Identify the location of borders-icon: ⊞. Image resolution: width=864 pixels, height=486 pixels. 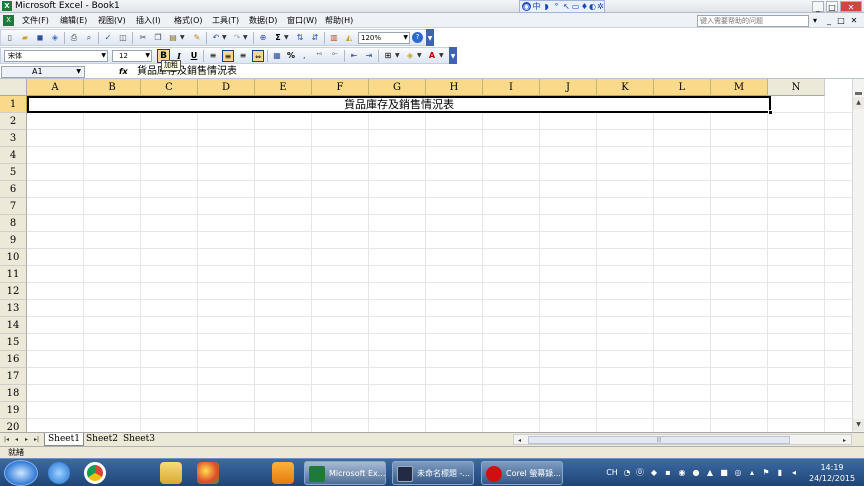
(388, 56).